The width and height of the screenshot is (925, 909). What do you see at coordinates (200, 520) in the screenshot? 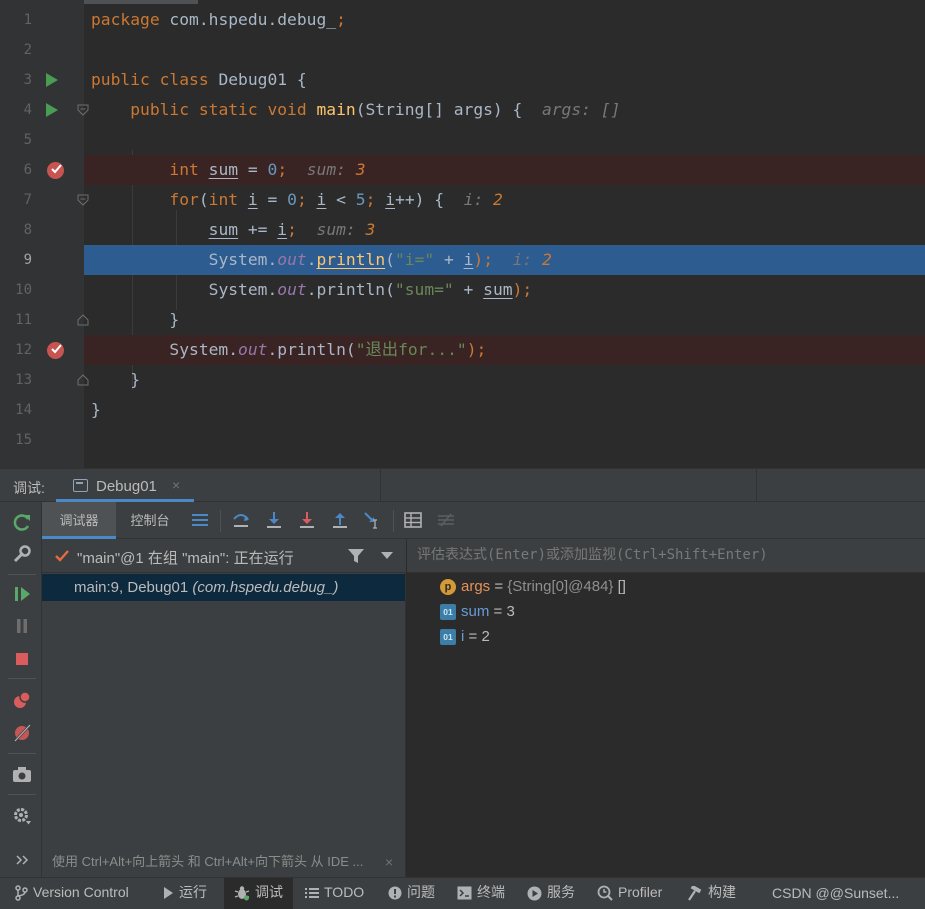
I see `layout-menu-icon` at bounding box center [200, 520].